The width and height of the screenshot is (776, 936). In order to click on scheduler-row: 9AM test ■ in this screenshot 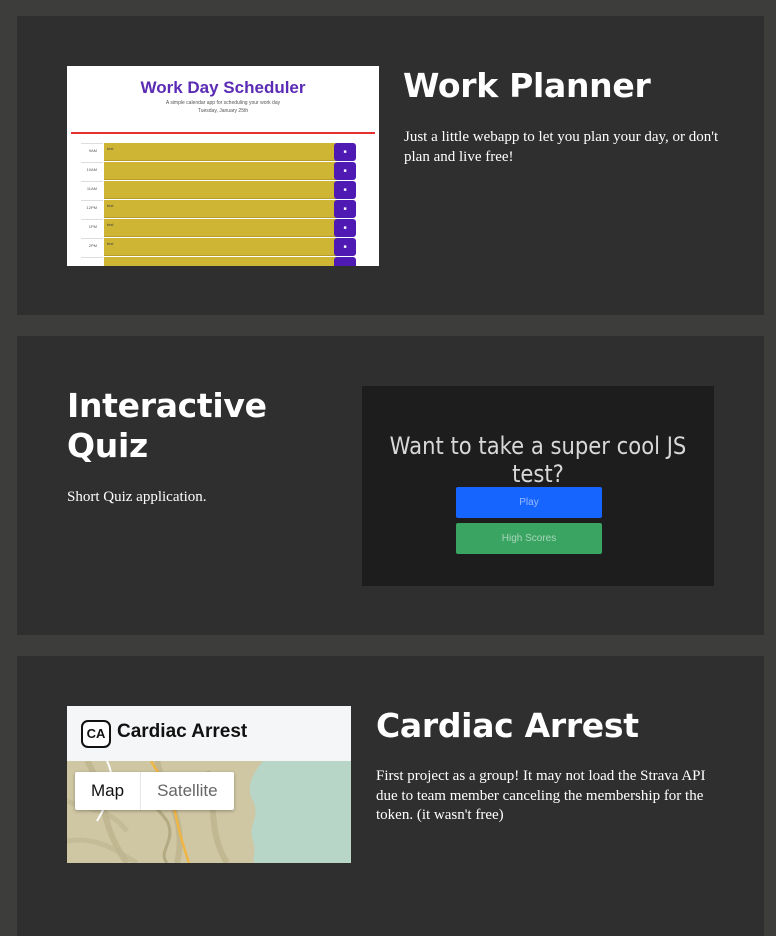, I will do `click(219, 152)`.